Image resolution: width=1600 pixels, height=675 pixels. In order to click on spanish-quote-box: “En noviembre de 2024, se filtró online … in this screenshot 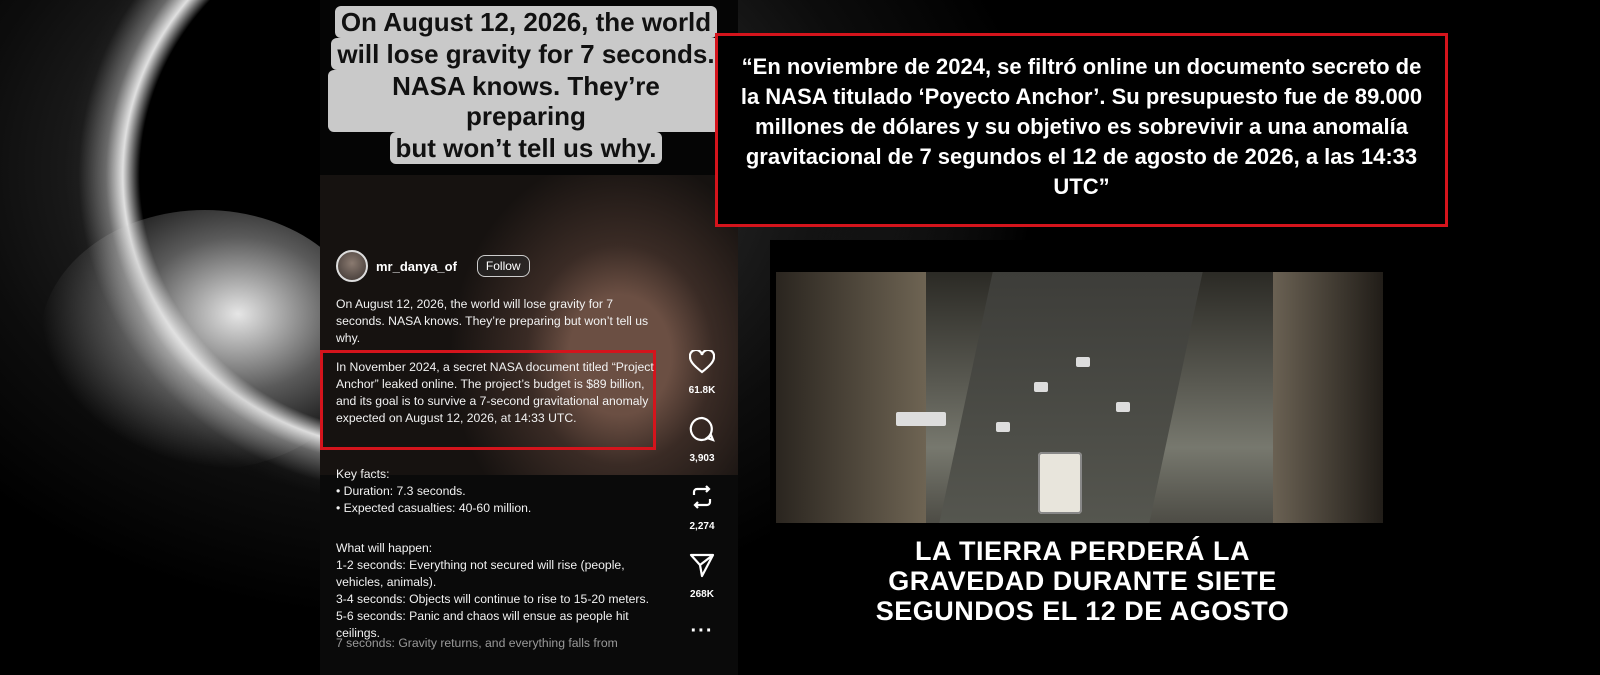, I will do `click(1081, 130)`.